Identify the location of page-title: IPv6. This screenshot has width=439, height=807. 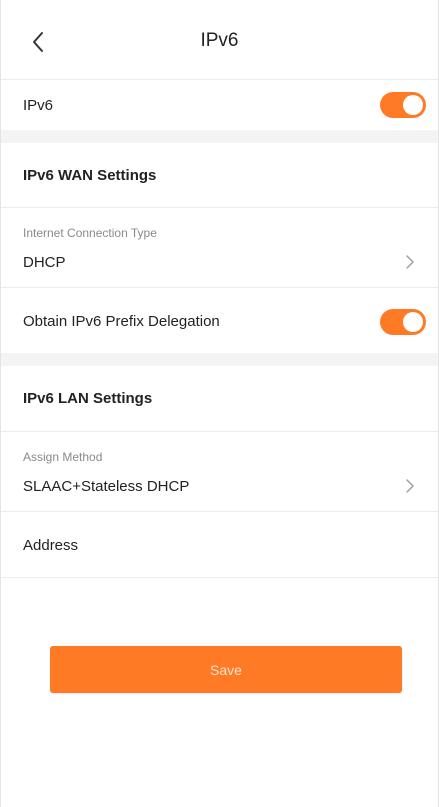
(219, 40).